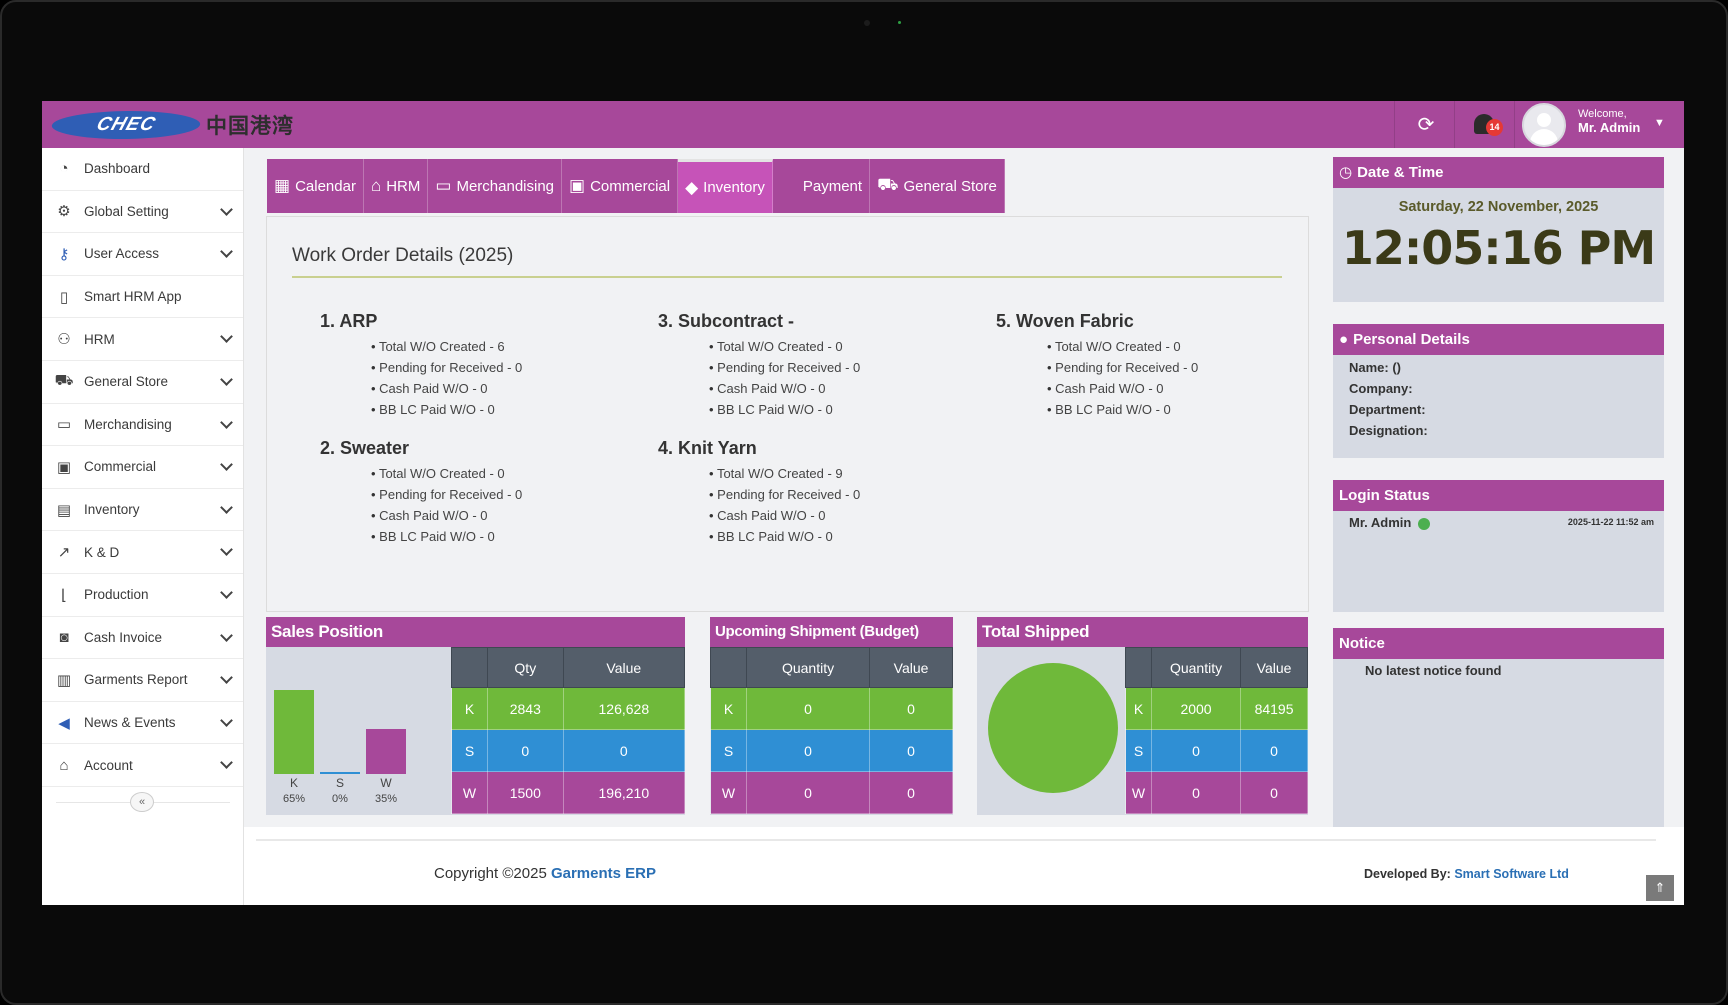  What do you see at coordinates (1660, 888) in the screenshot?
I see `scroll-to-top-button: ⇑` at bounding box center [1660, 888].